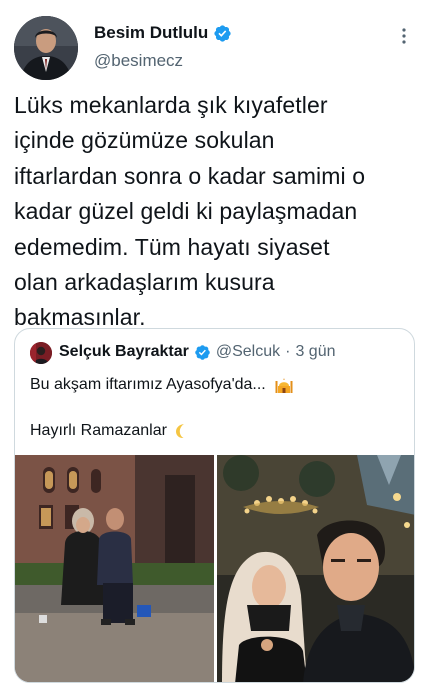 The width and height of the screenshot is (429, 690). Describe the element at coordinates (46, 48) in the screenshot. I see `author-avatar` at that location.